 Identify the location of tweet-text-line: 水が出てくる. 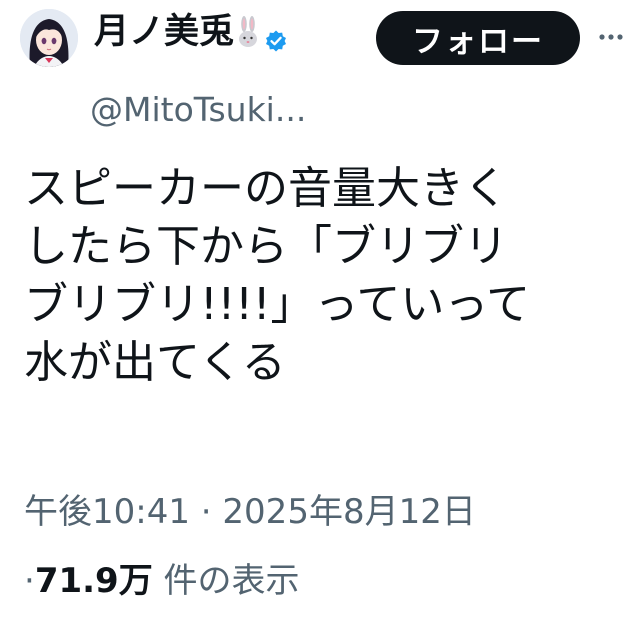
(155, 362).